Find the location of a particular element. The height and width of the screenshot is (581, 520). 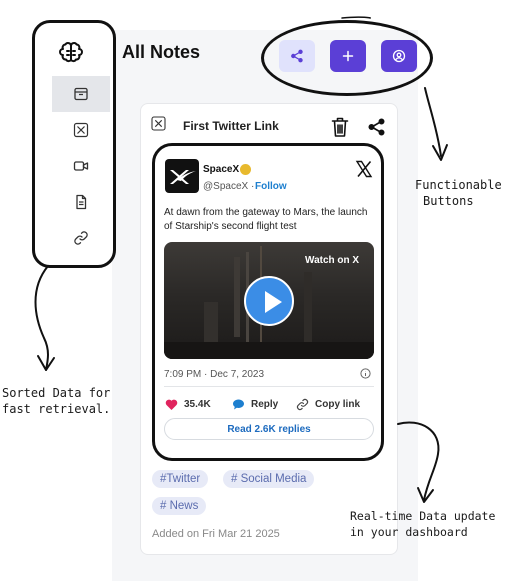

tag-social-media: # Social Media is located at coordinates (269, 479).